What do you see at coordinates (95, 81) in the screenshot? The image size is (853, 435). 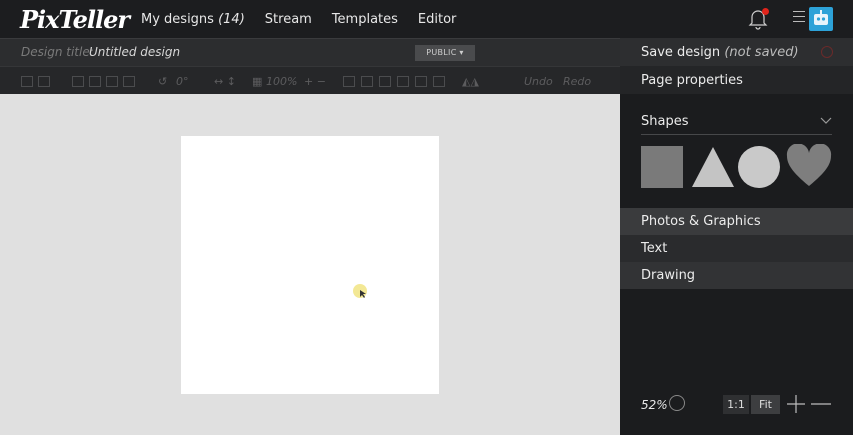 I see `bring-forward-icon` at bounding box center [95, 81].